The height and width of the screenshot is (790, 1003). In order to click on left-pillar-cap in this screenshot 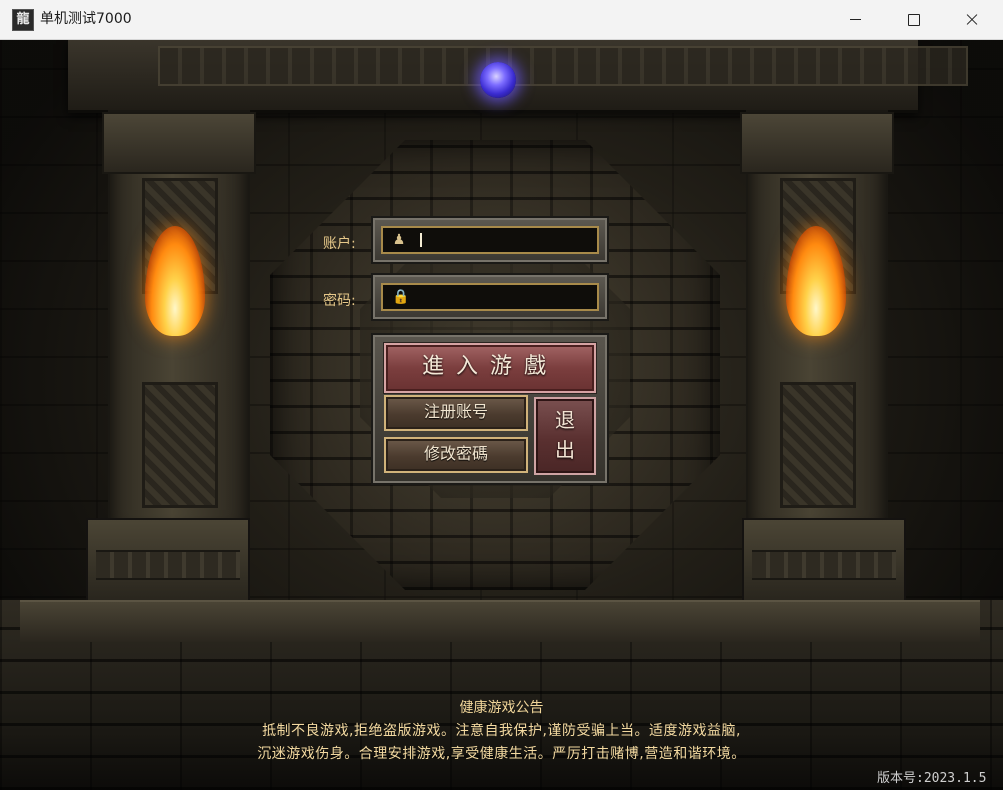, I will do `click(179, 143)`.